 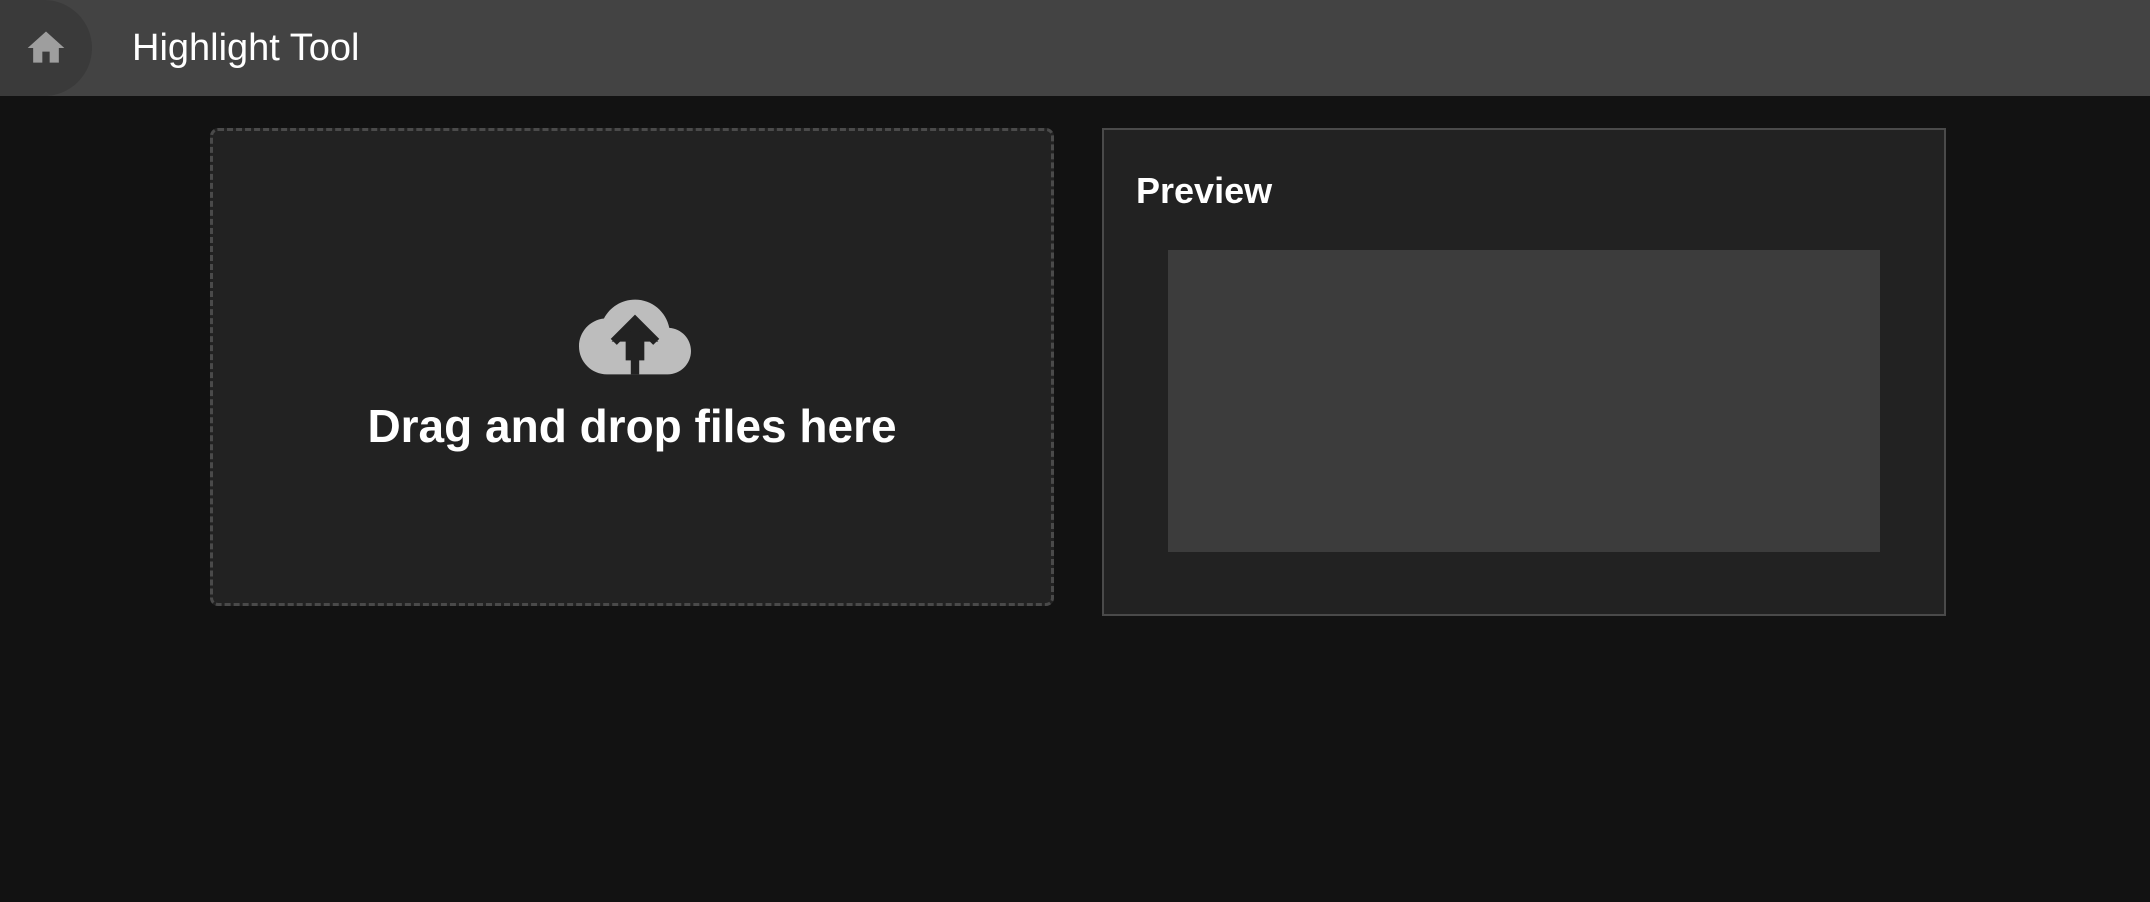 What do you see at coordinates (632, 426) in the screenshot?
I see `dropzone-label: Drag and drop files here` at bounding box center [632, 426].